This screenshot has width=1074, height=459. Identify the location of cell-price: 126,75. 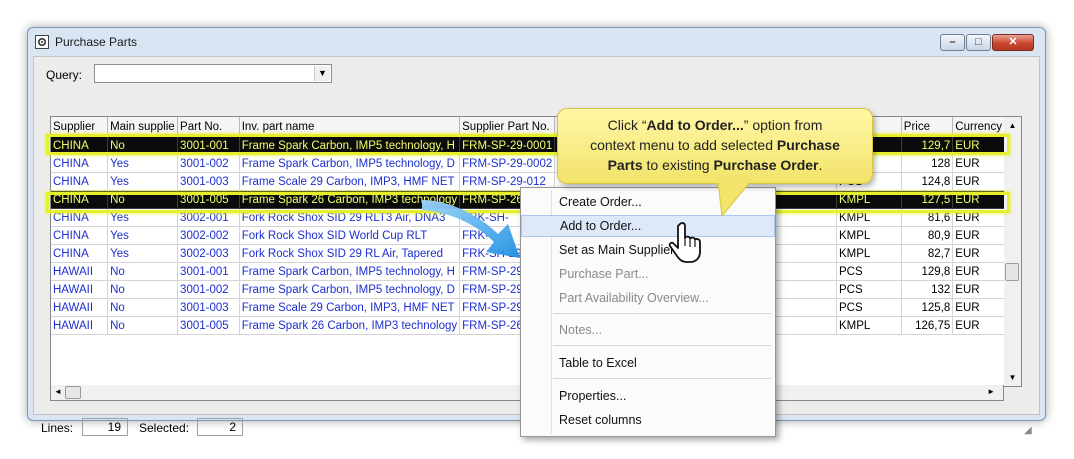
(927, 325).